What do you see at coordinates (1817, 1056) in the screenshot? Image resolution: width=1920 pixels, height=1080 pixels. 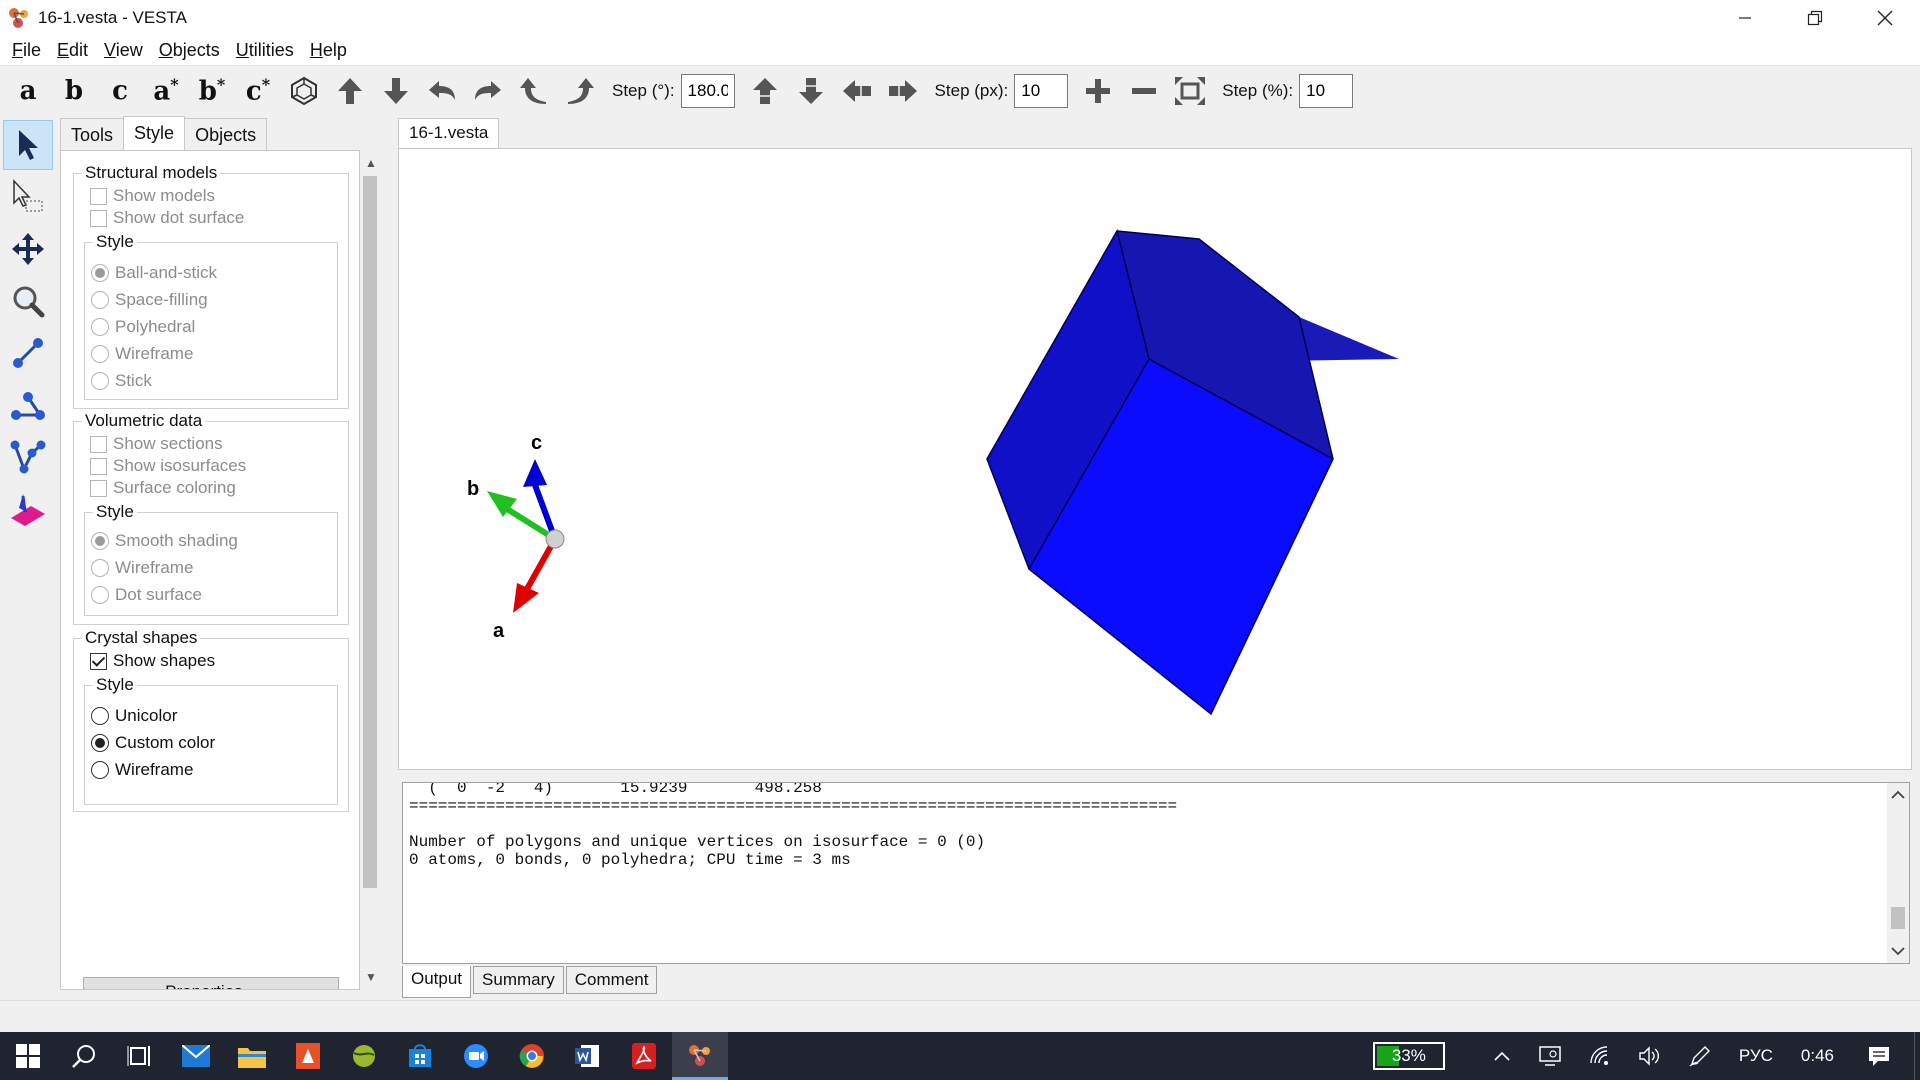 I see `clock: 0:46` at bounding box center [1817, 1056].